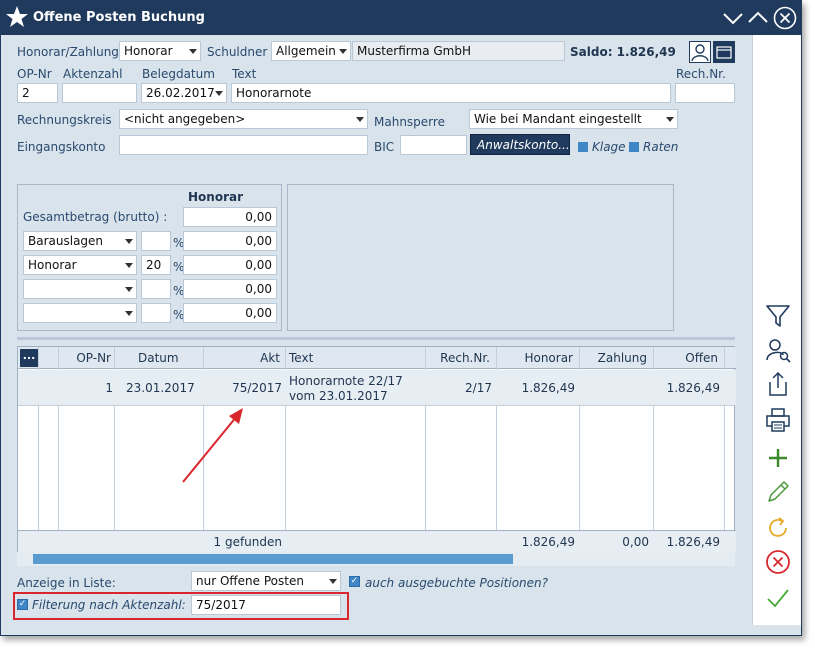 The height and width of the screenshot is (648, 815). I want to click on klage-checkbox, so click(583, 147).